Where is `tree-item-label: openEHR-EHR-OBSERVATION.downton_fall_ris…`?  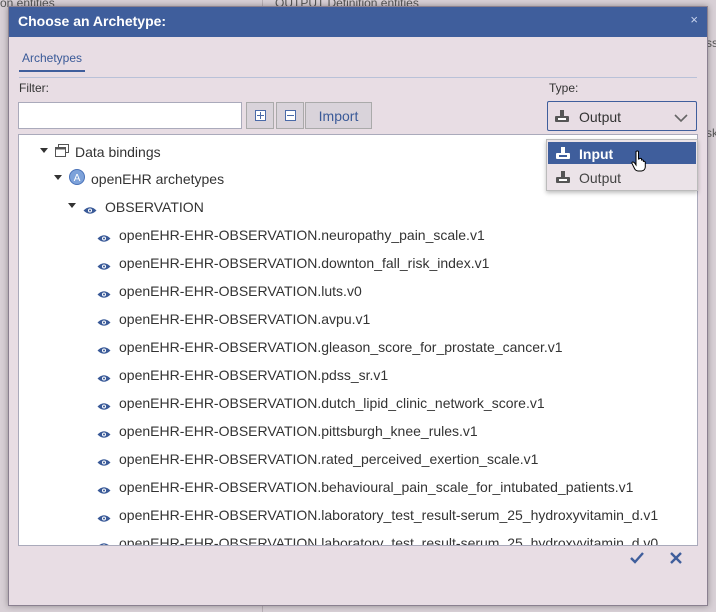
tree-item-label: openEHR-EHR-OBSERVATION.downton_fall_ris… is located at coordinates (304, 263).